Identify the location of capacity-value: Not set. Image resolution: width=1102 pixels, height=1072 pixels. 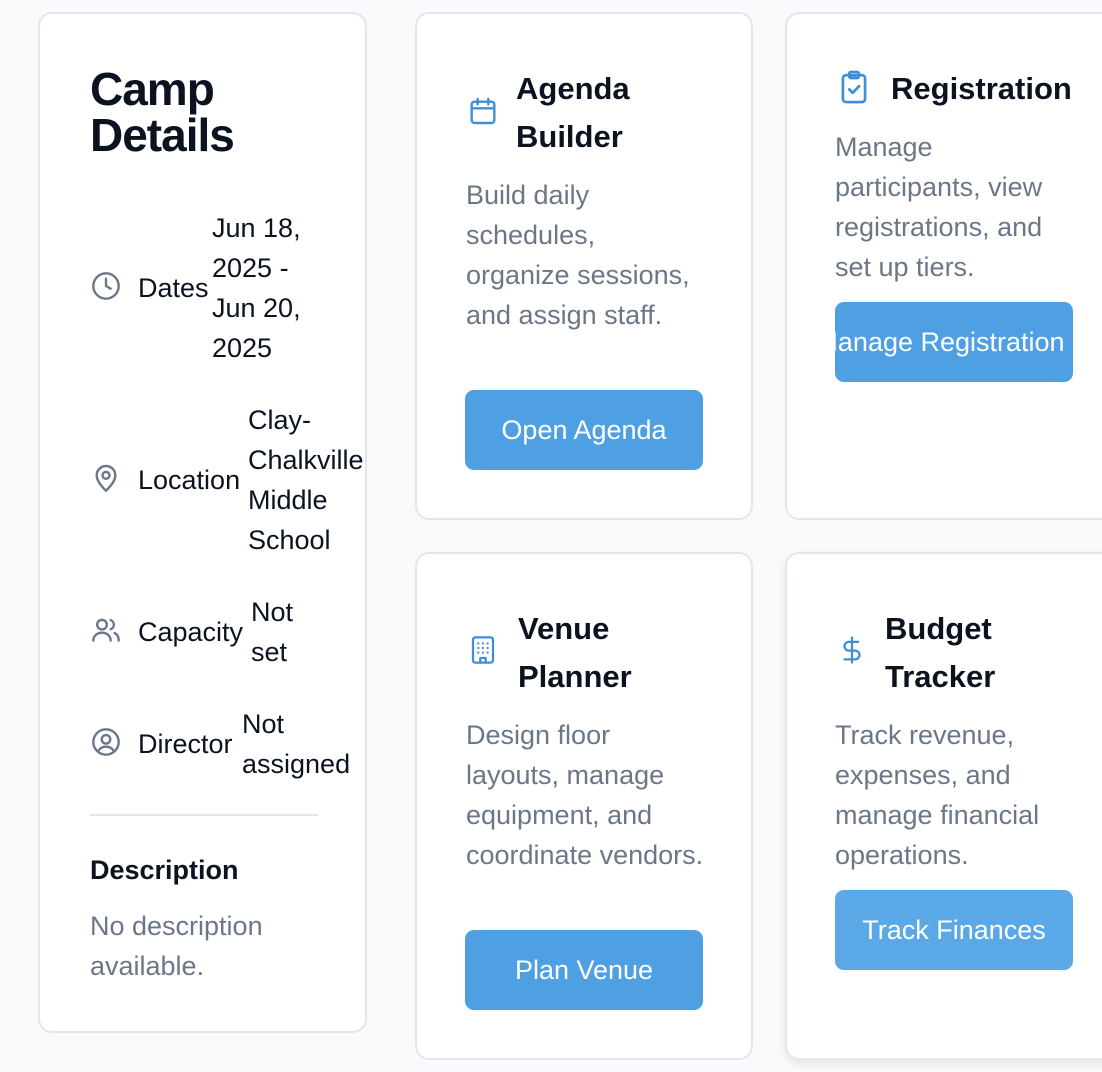
(272, 632).